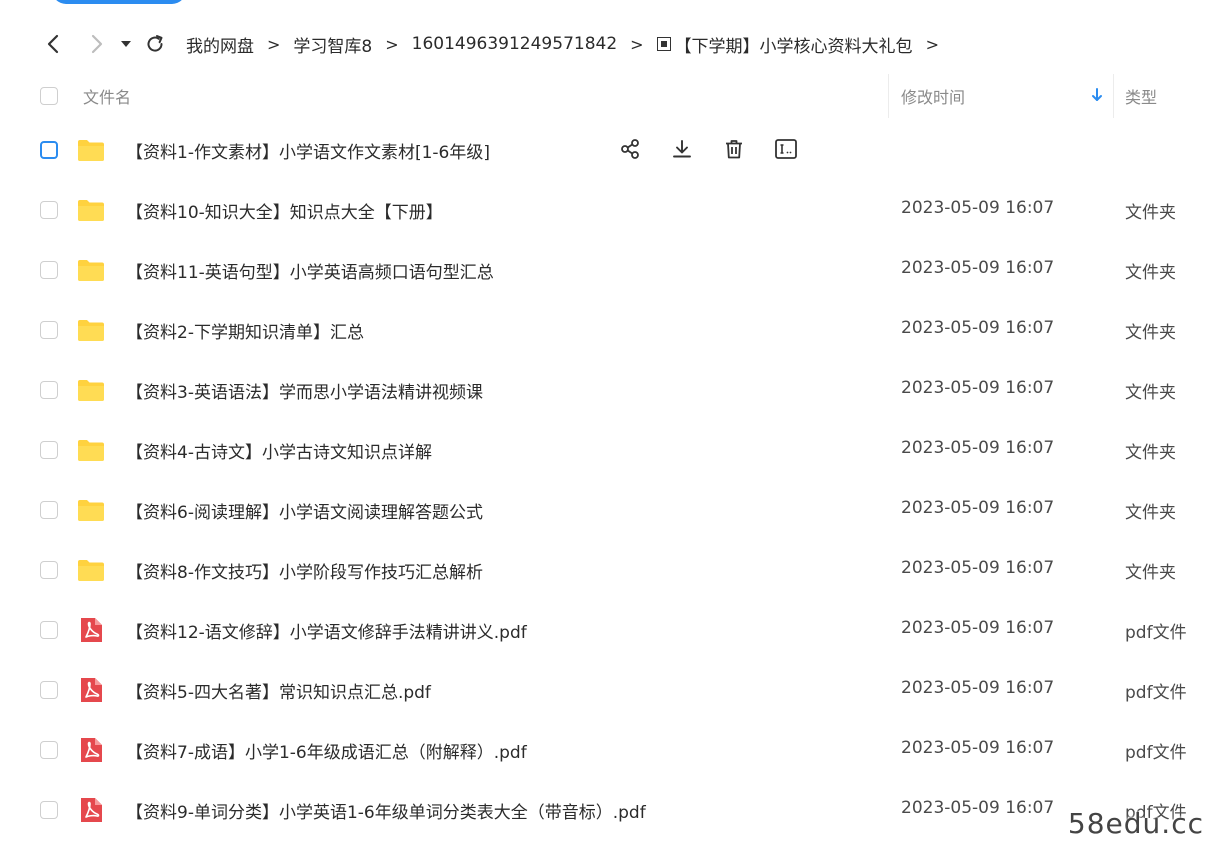  I want to click on file-name: 【资料2-下学期知识清单】汇总, so click(245, 330).